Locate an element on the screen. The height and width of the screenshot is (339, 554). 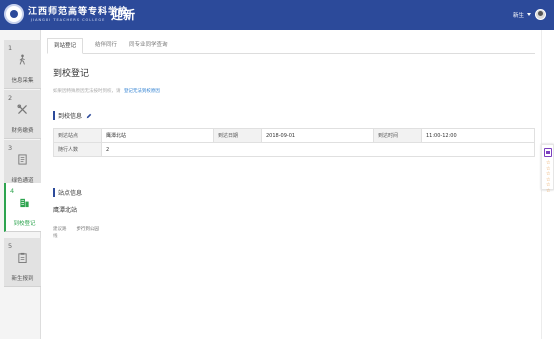
sidebar-item-label: 信息采集 is located at coordinates (22, 81).